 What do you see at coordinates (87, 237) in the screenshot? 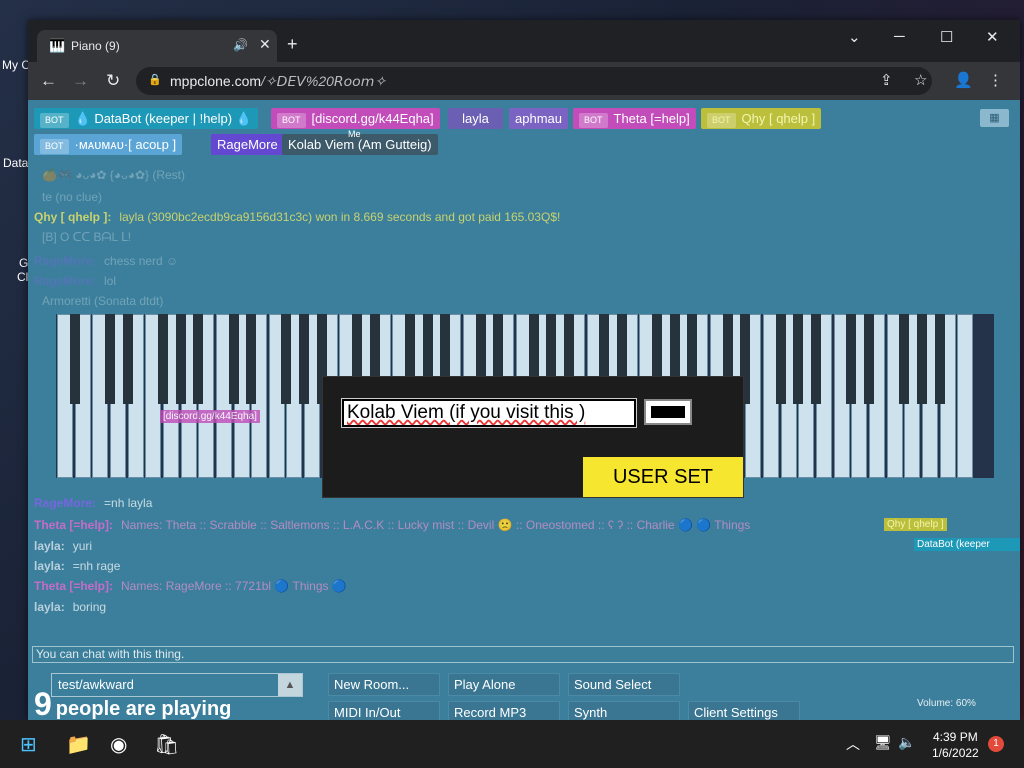
I see `chat-text: [B] O ᑕᑕ BᗩL ᒪ!` at bounding box center [87, 237].